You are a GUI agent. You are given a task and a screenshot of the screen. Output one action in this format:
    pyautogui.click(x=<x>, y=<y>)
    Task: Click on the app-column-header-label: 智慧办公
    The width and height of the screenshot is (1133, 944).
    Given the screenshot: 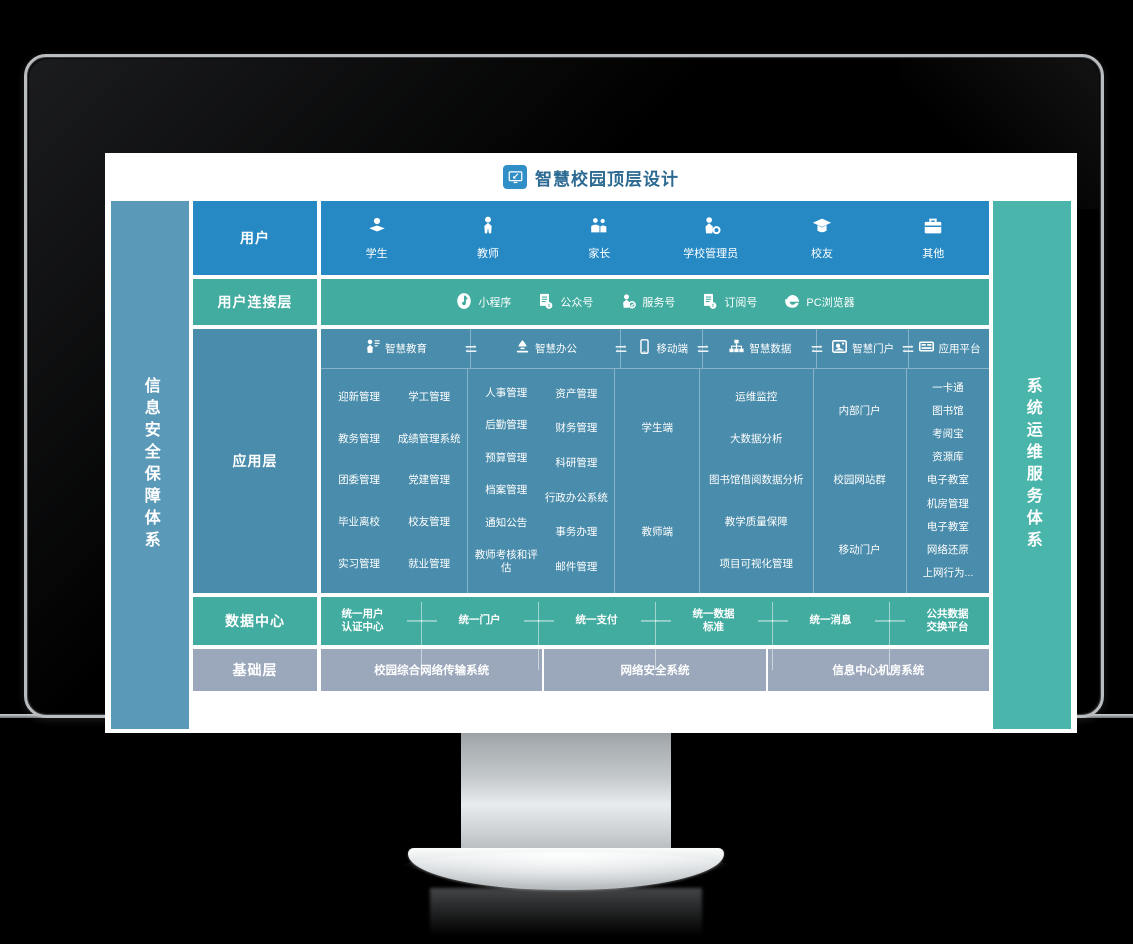 What is the action you would take?
    pyautogui.click(x=556, y=349)
    